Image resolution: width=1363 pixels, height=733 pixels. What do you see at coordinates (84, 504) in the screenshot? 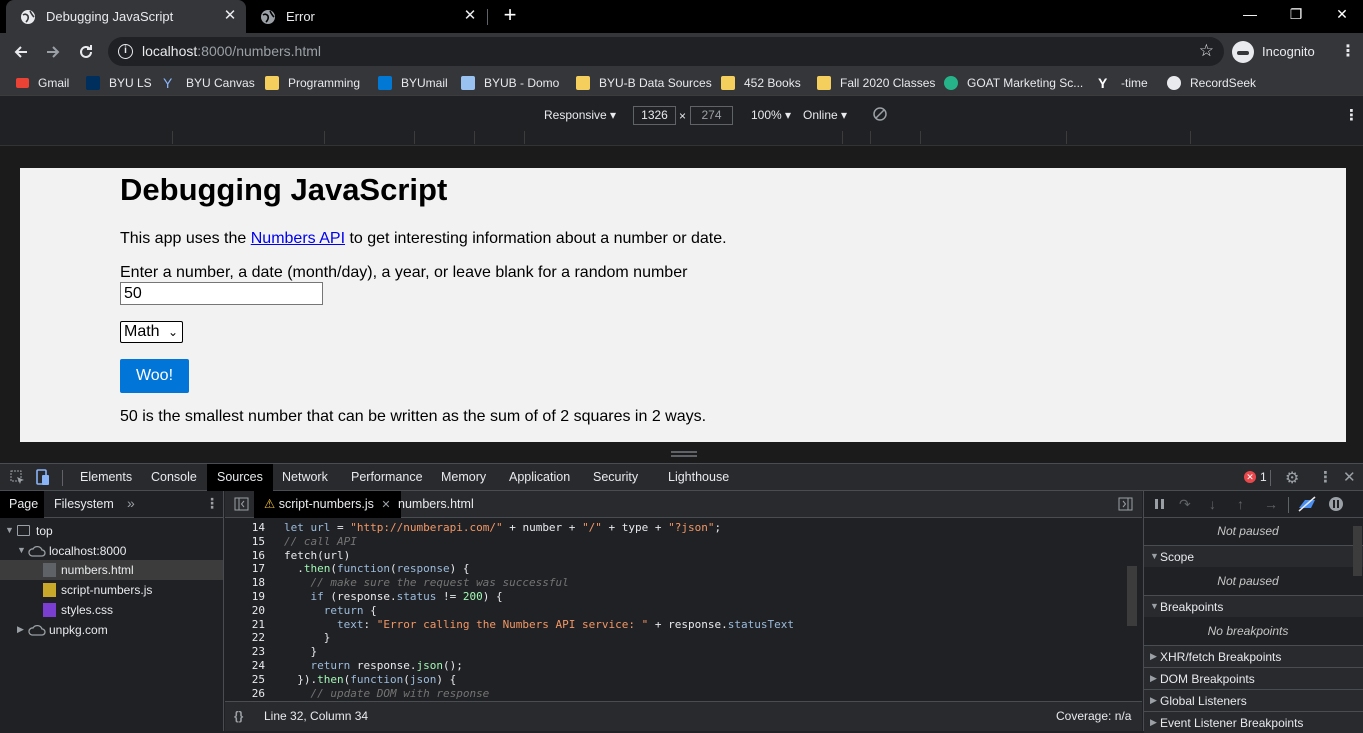
I see `tab-filesystem: Filesystem` at bounding box center [84, 504].